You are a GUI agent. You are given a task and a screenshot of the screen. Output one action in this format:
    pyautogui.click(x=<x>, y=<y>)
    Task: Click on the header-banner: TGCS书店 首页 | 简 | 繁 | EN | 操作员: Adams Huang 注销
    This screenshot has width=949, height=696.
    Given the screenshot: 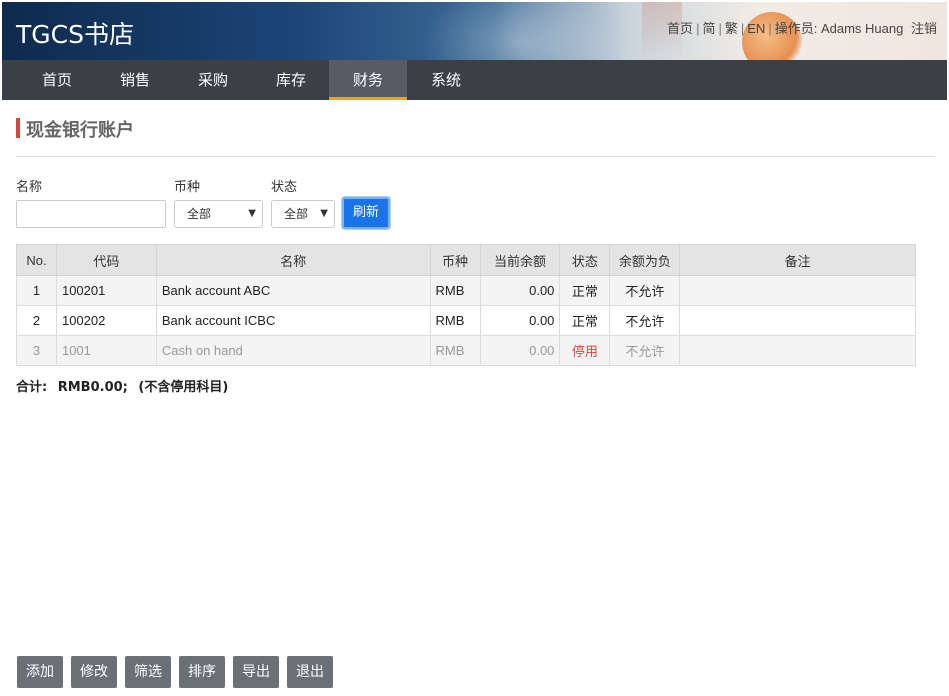 What is the action you would take?
    pyautogui.click(x=474, y=31)
    